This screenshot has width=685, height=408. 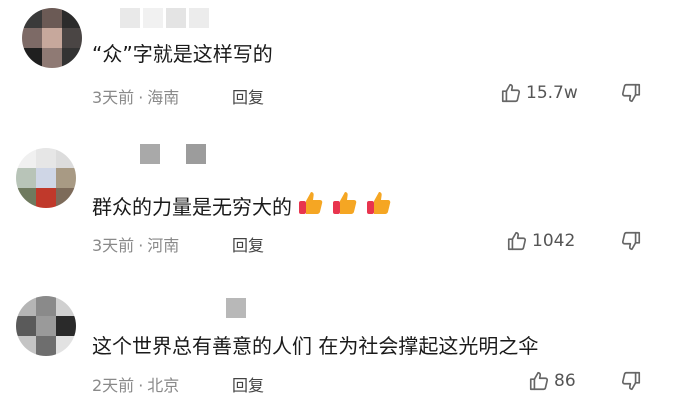 I want to click on comment-time: 2天前, so click(x=113, y=385).